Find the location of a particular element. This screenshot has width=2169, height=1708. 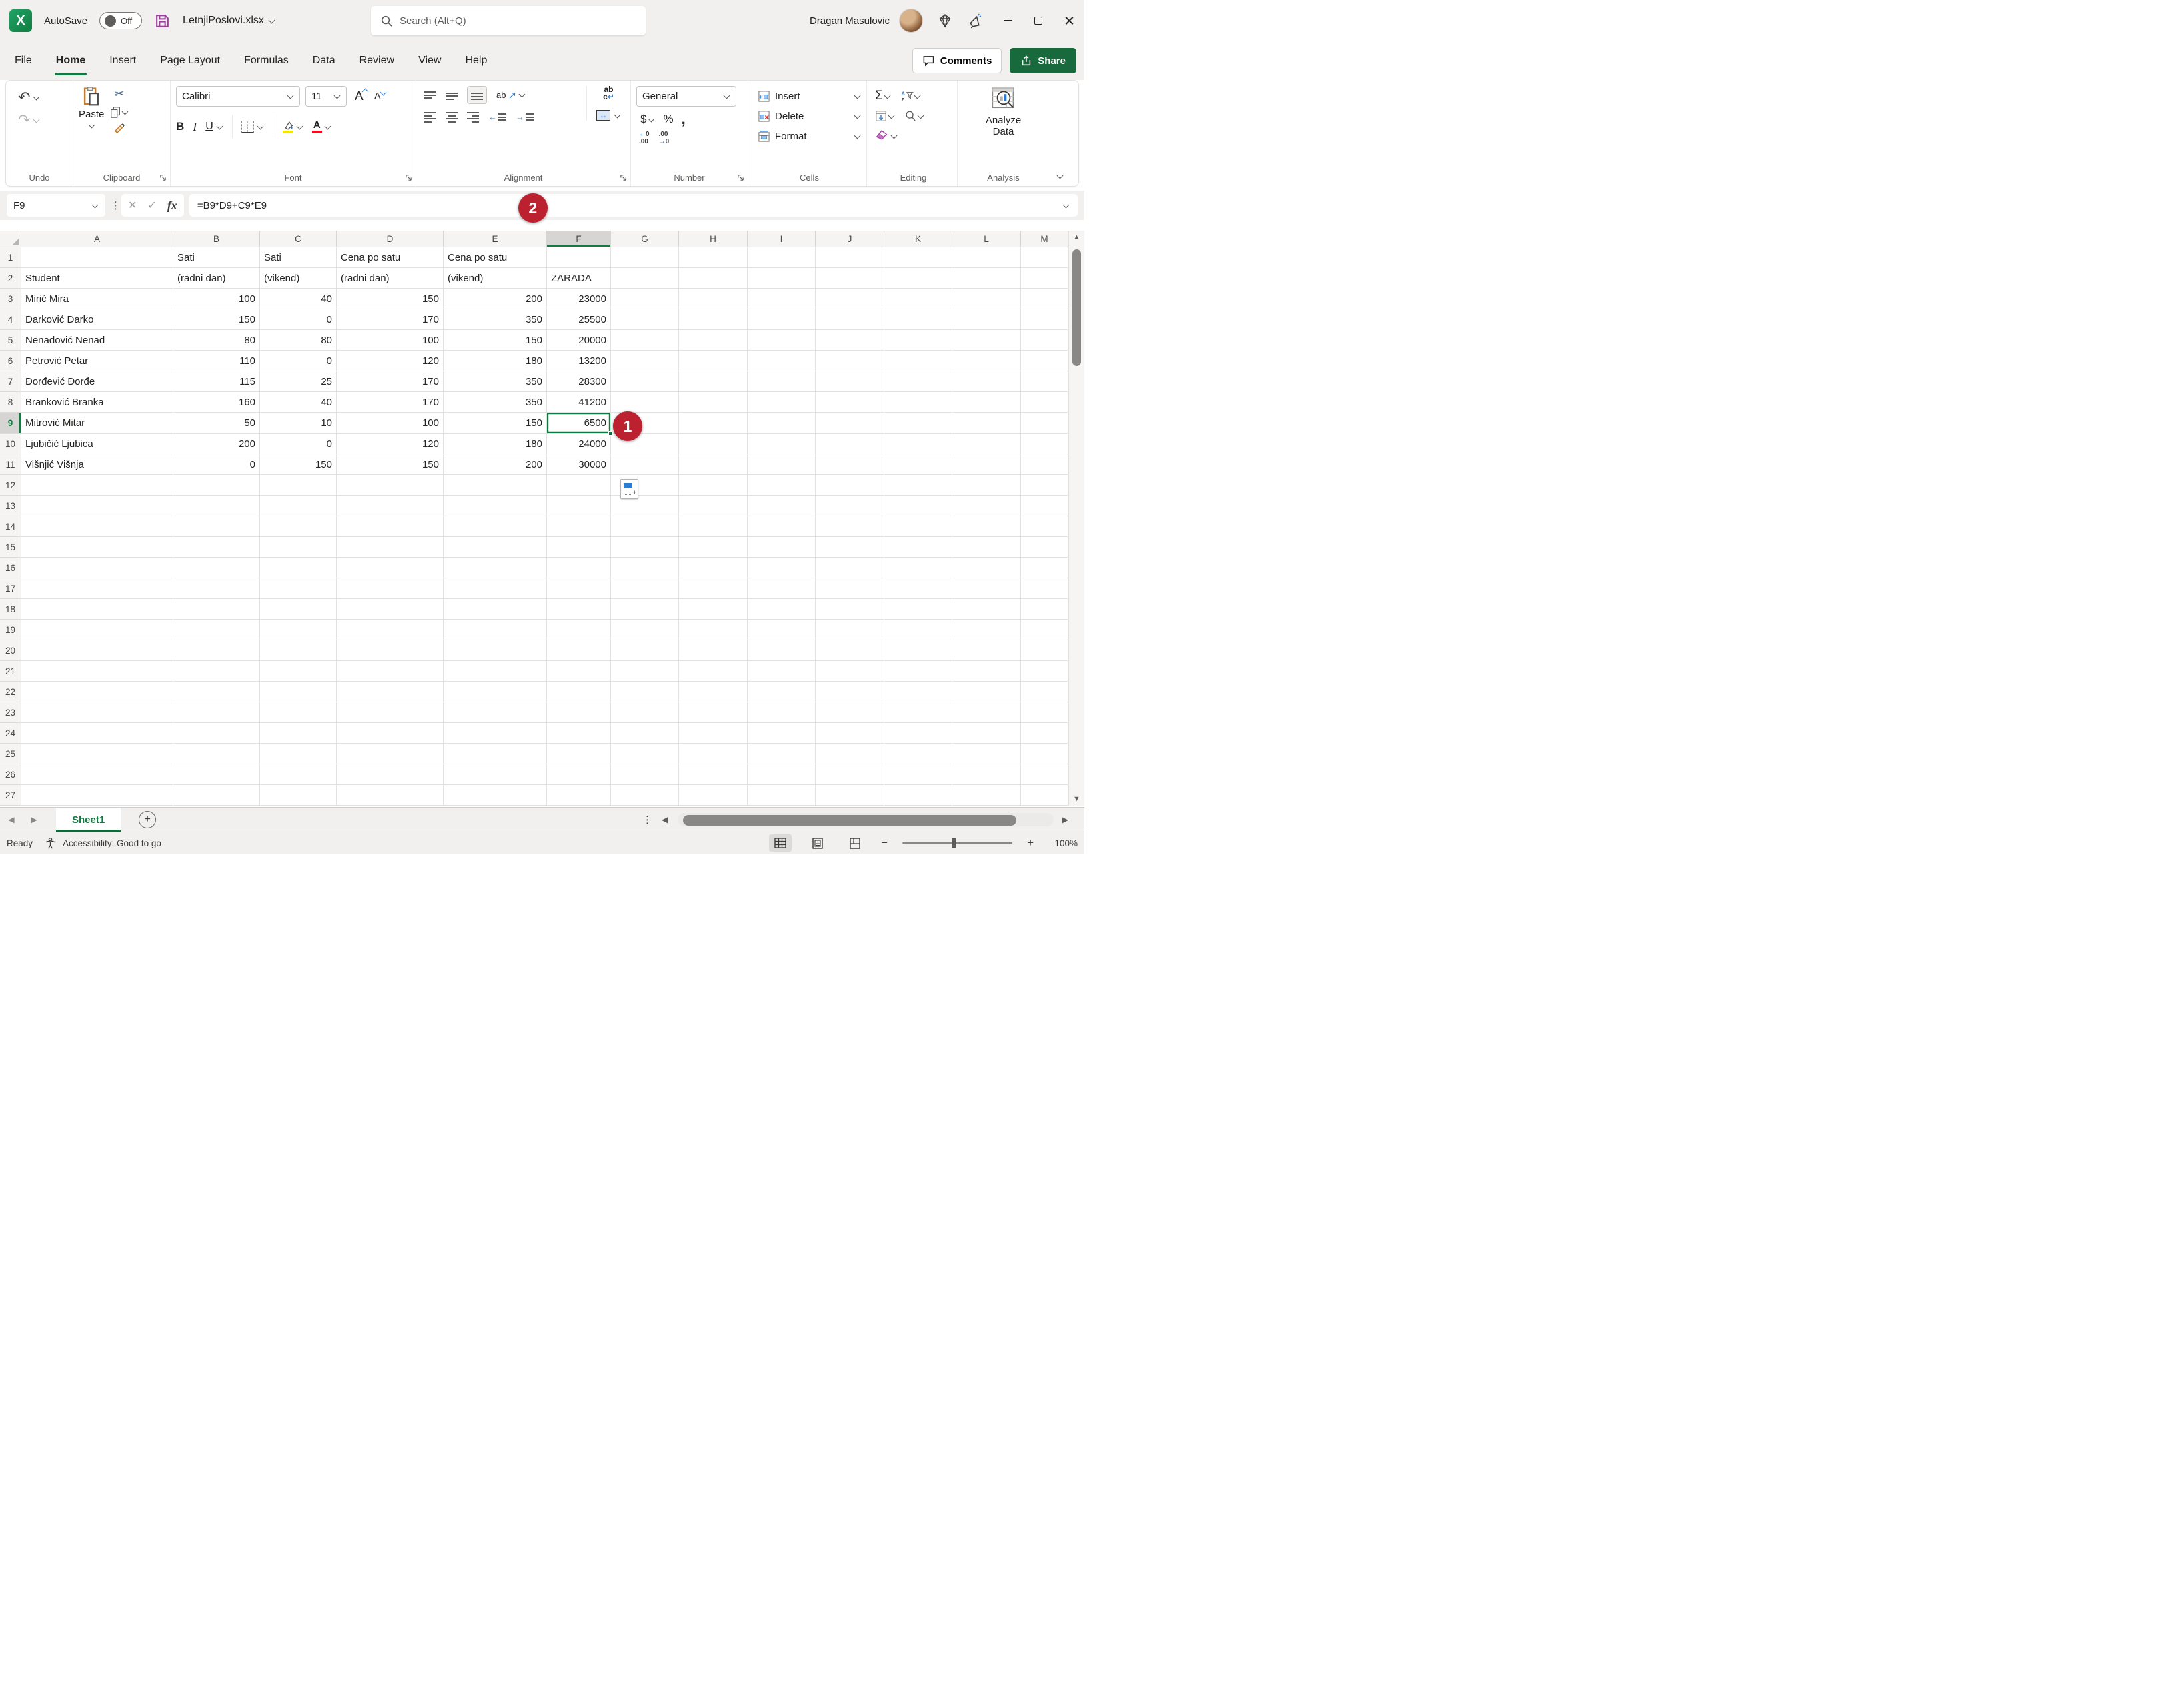

cell-A17 is located at coordinates (97, 588).